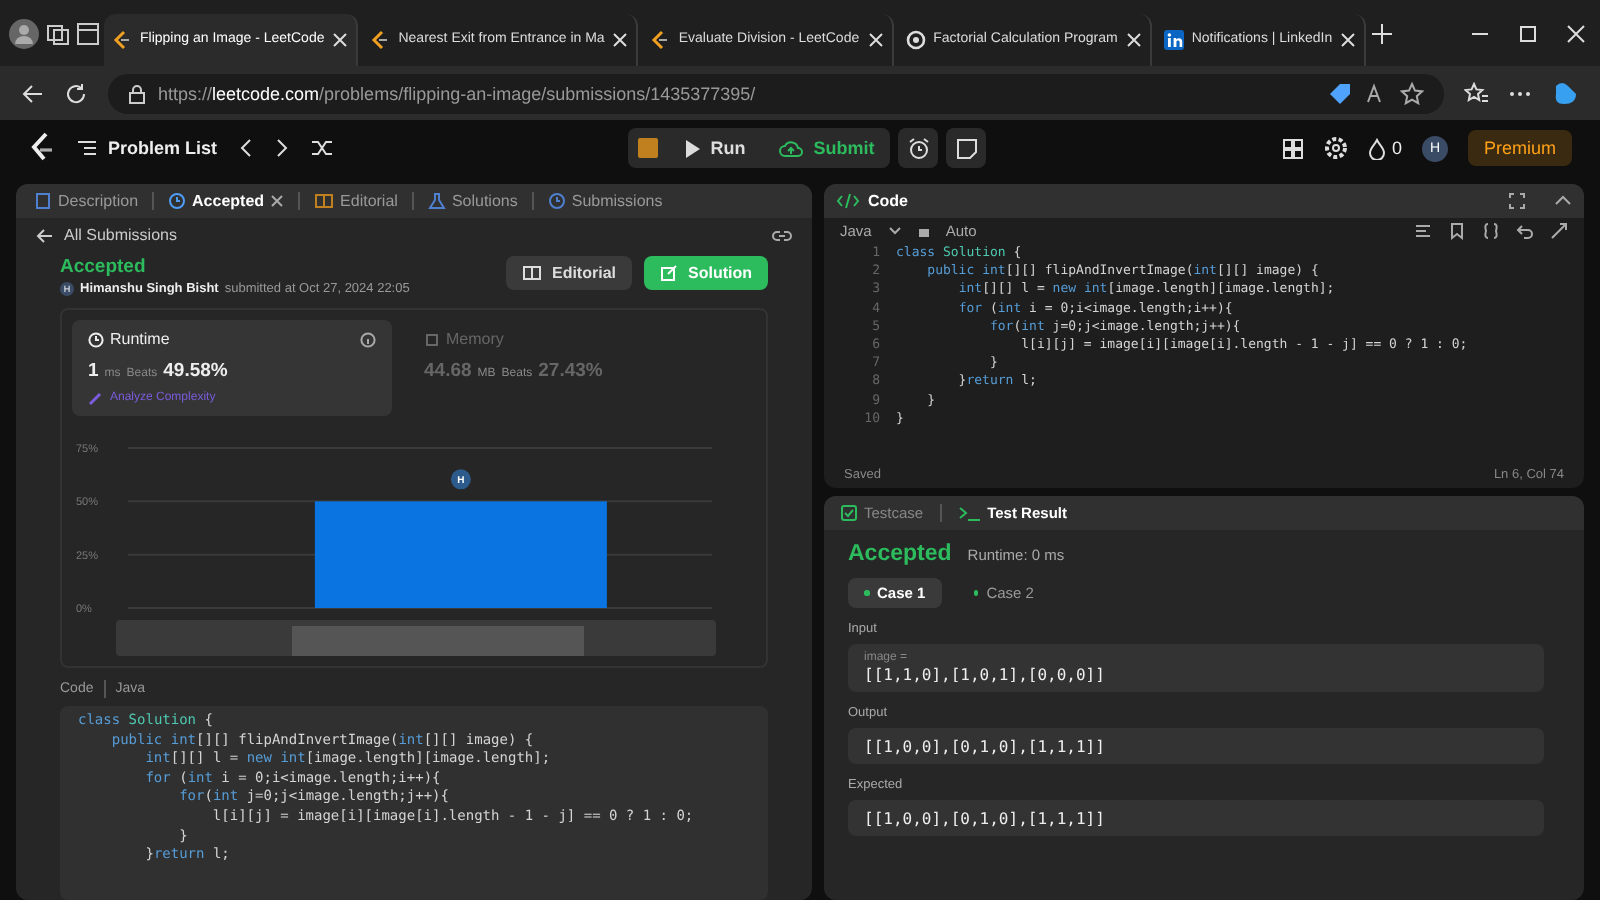 This screenshot has height=900, width=1600. I want to click on problem-list-link: Problem List, so click(163, 148).